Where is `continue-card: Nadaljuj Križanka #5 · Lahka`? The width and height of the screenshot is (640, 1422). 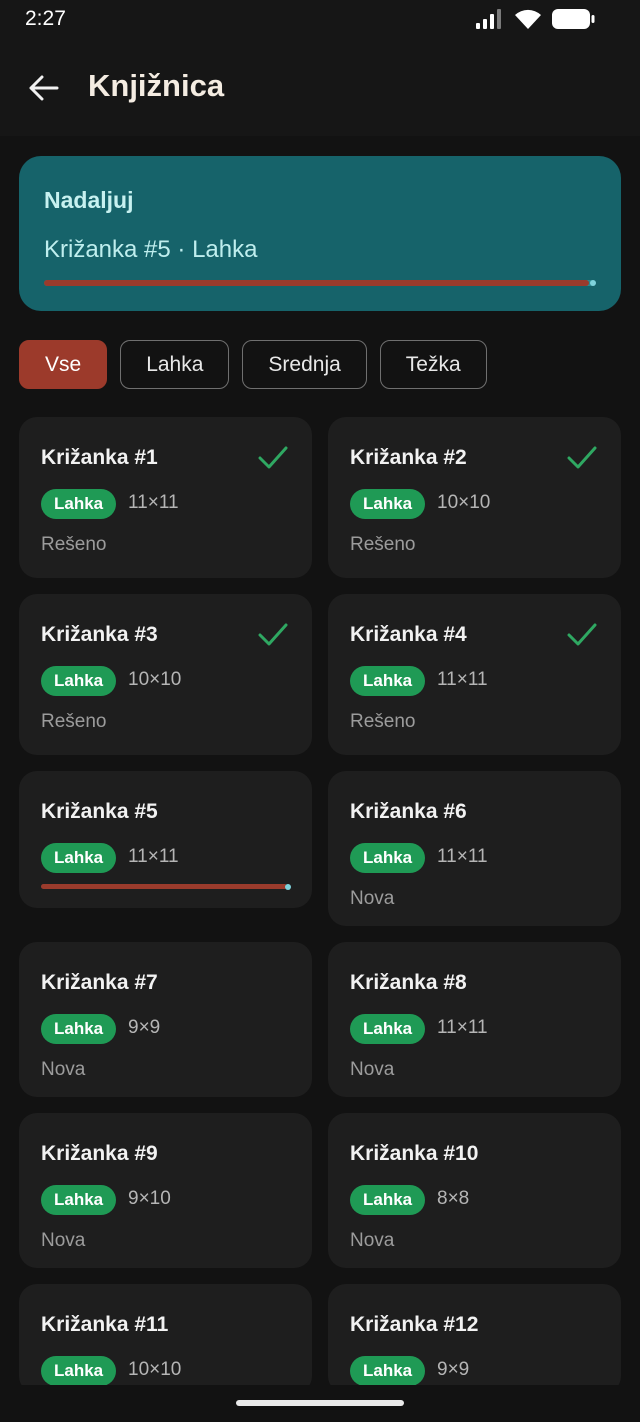 continue-card: Nadaljuj Križanka #5 · Lahka is located at coordinates (320, 233).